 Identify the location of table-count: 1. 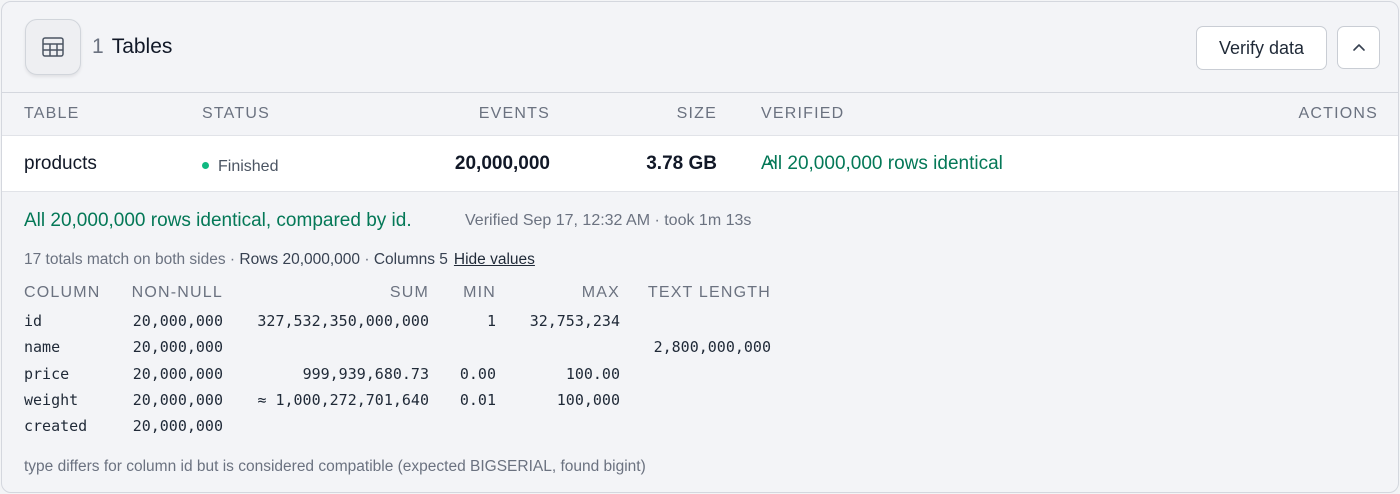
(98, 46).